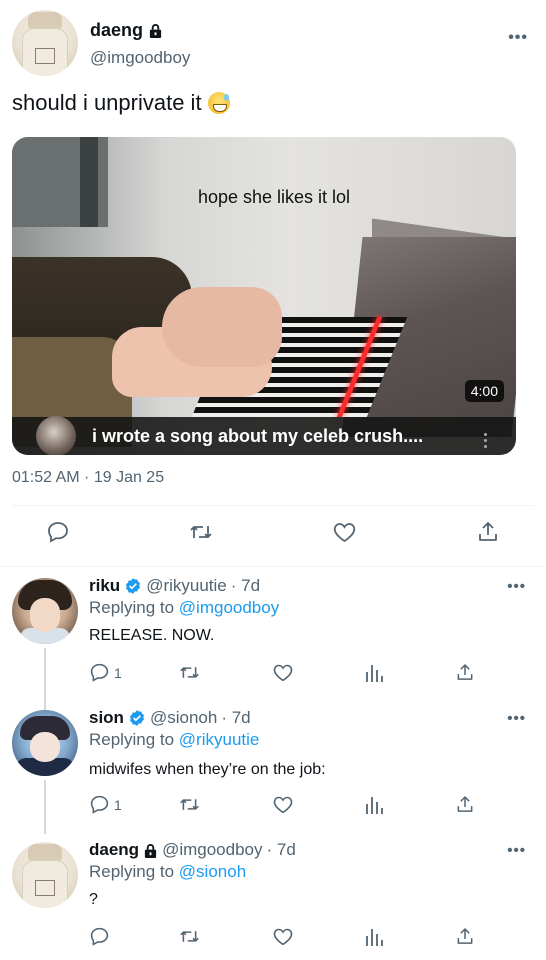 The height and width of the screenshot is (960, 546). What do you see at coordinates (174, 739) in the screenshot?
I see `replying-to: Replying to @rikyuutie` at bounding box center [174, 739].